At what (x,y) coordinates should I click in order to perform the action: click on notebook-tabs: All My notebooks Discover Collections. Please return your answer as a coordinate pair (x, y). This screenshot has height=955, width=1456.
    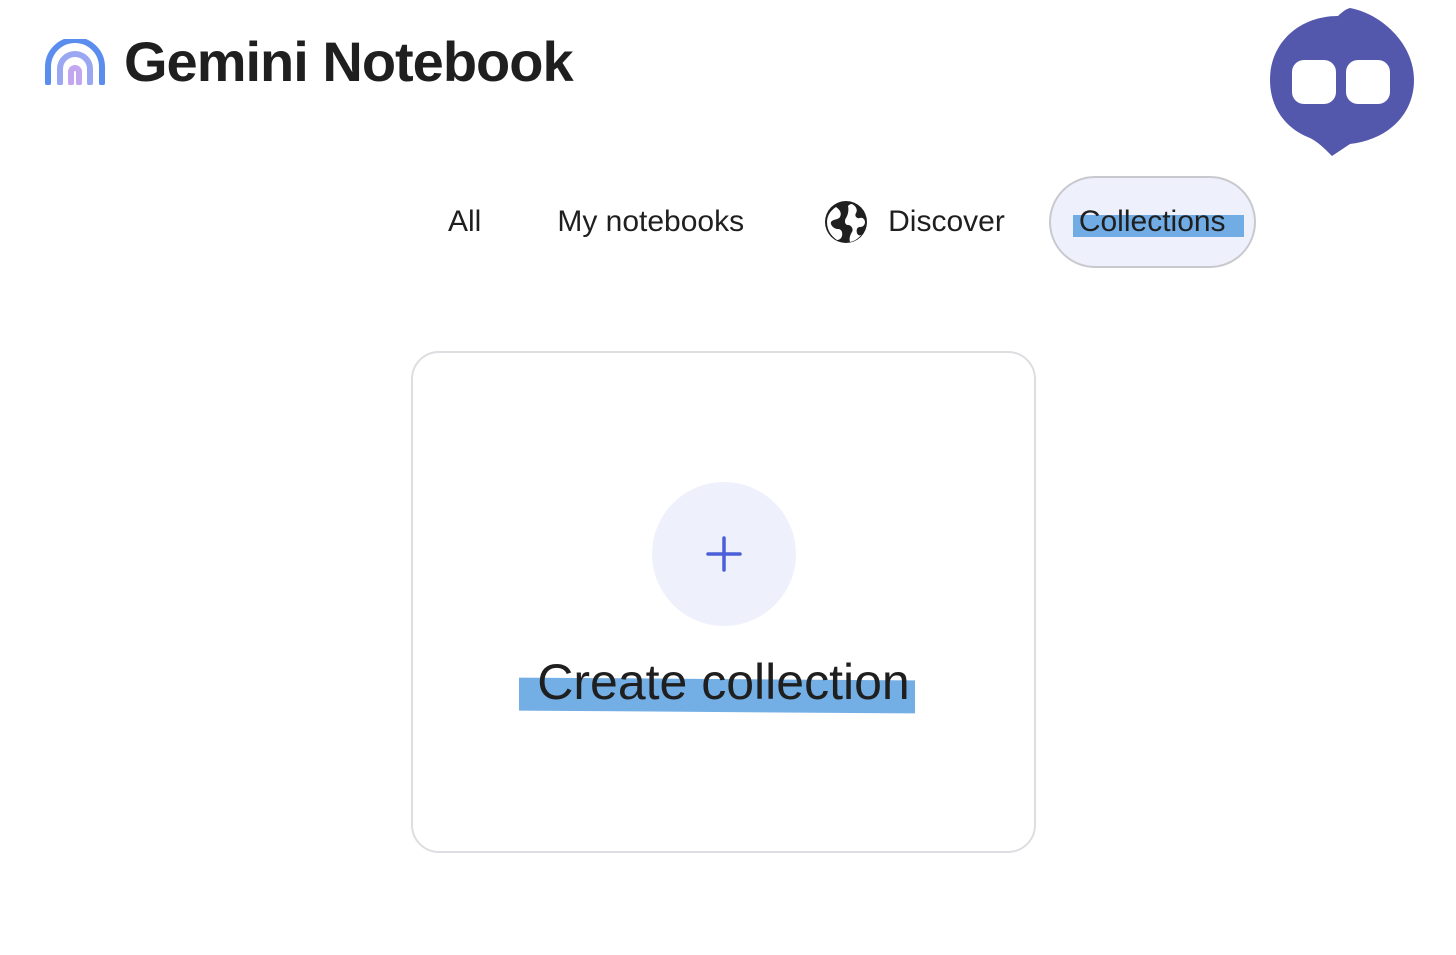
    Looking at the image, I should click on (838, 222).